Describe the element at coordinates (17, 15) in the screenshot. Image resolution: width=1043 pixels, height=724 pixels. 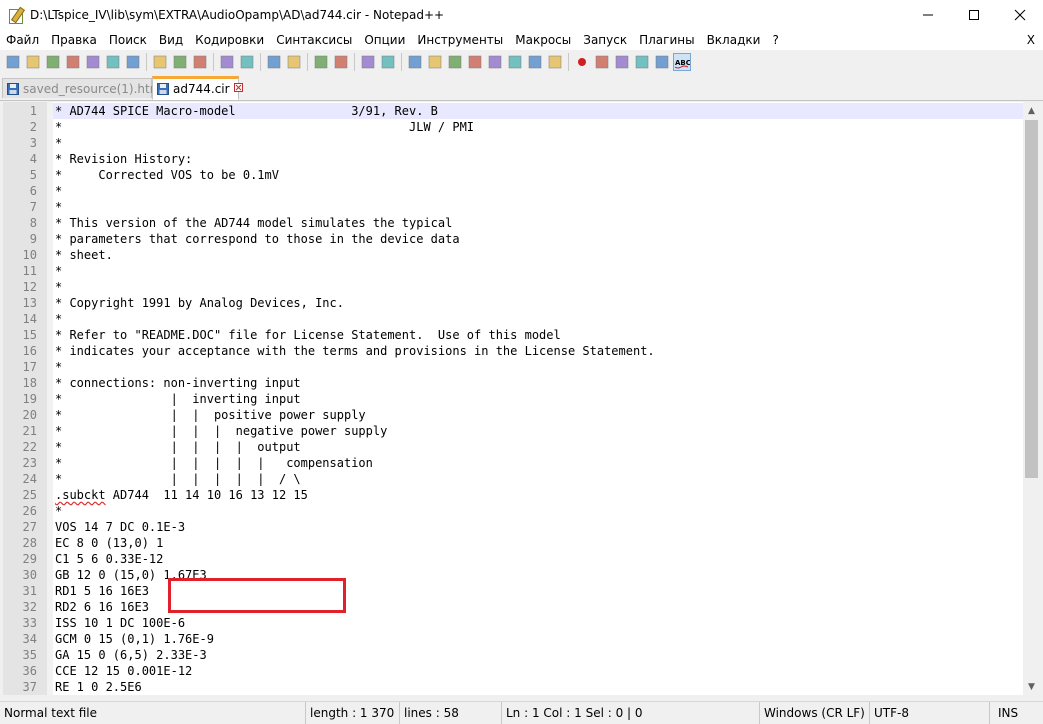
I see `notepad-plus-plus-icon` at that location.